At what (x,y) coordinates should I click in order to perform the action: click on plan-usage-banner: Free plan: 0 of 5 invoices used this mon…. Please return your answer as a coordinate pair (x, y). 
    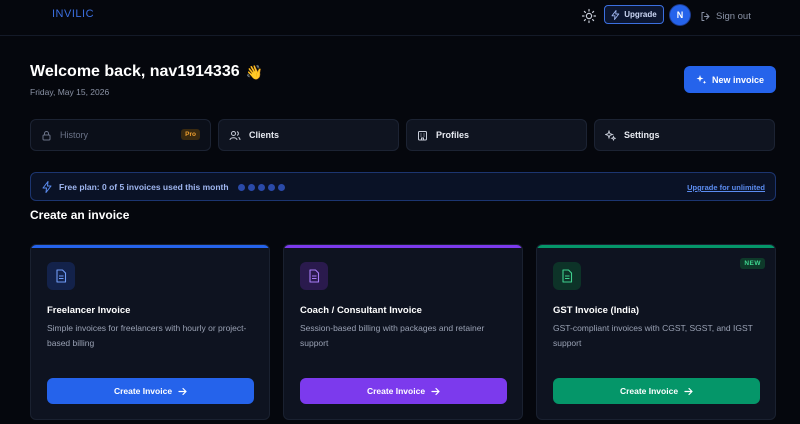
    Looking at the image, I should click on (403, 186).